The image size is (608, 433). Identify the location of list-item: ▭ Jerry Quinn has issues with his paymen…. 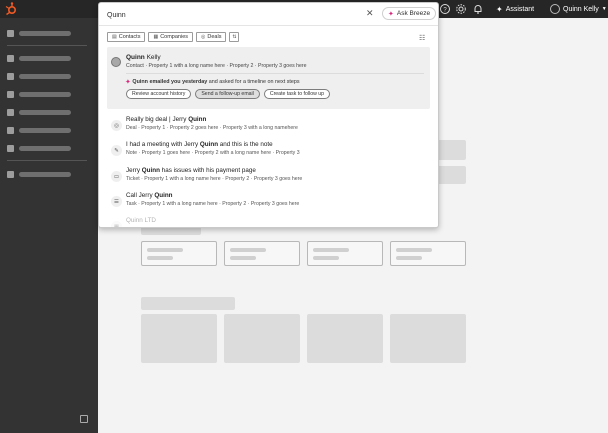
(268, 177).